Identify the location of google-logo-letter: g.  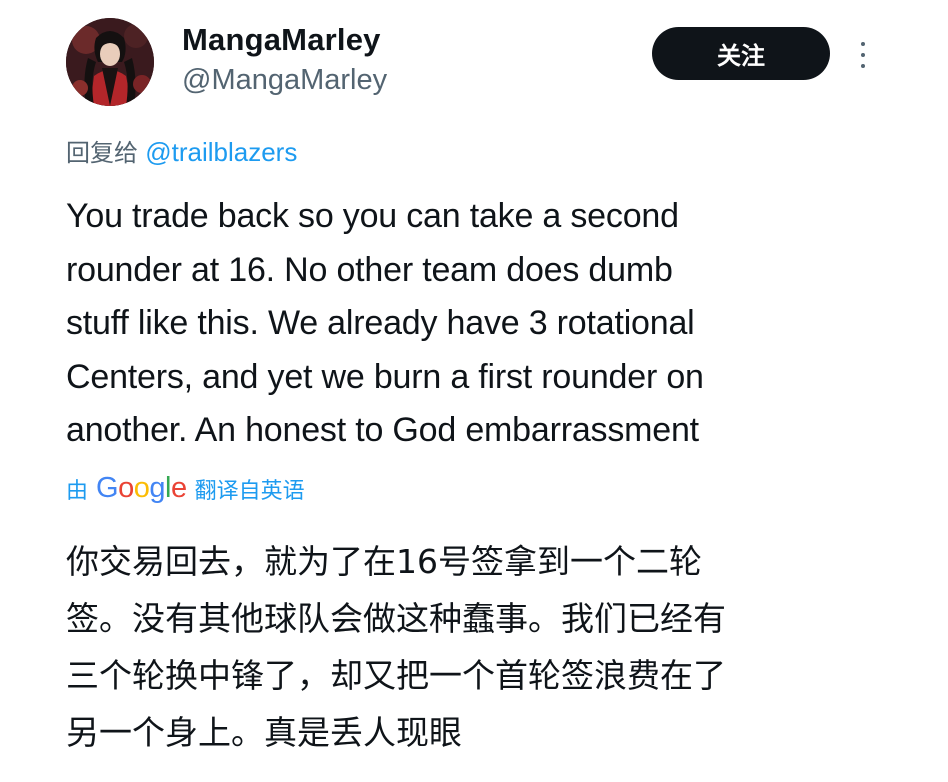
(157, 488).